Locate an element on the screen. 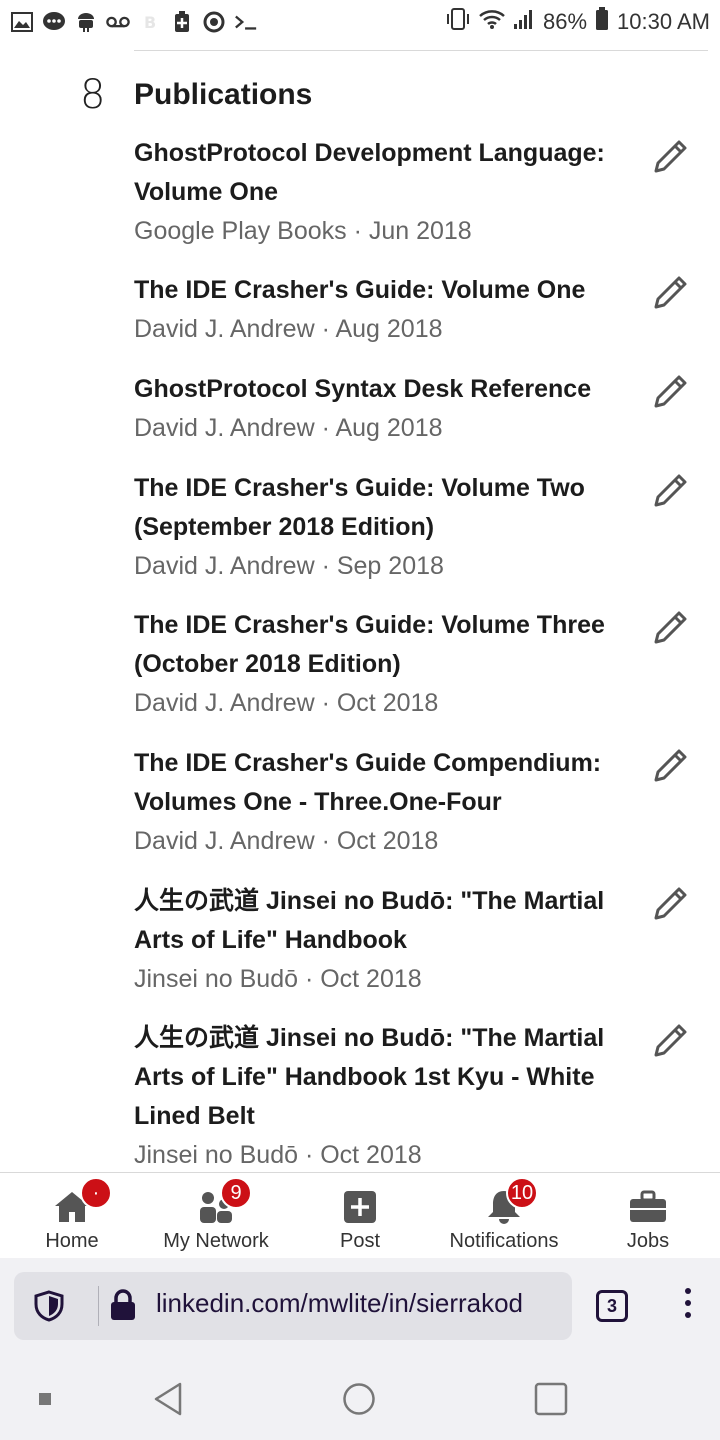 The width and height of the screenshot is (720, 1440). recent-apps-dot-icon is located at coordinates (45, 1399).